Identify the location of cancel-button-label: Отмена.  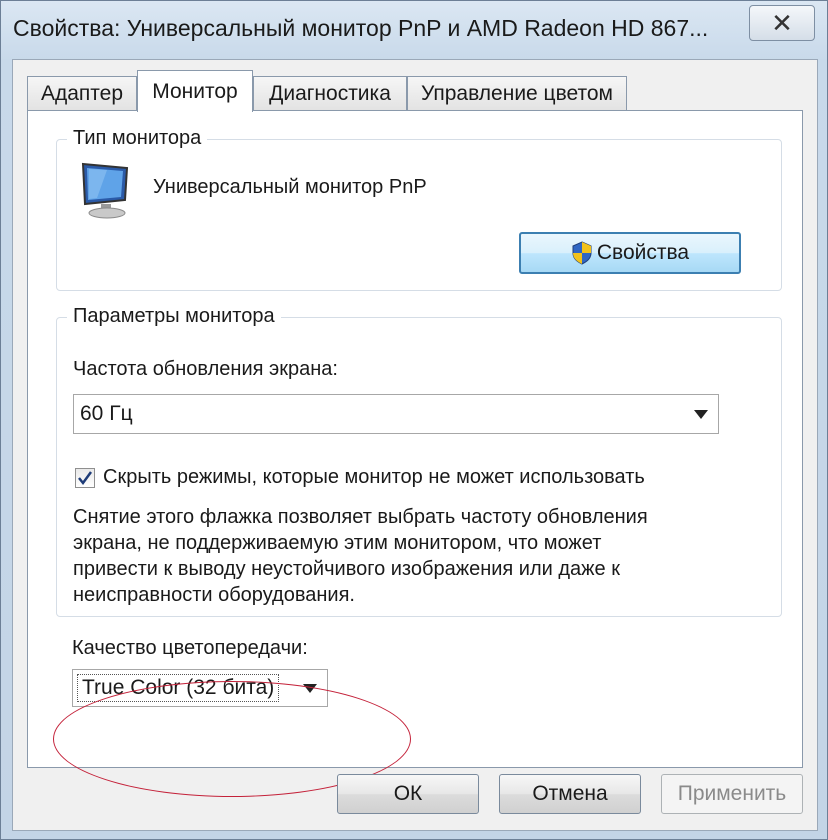
(570, 793).